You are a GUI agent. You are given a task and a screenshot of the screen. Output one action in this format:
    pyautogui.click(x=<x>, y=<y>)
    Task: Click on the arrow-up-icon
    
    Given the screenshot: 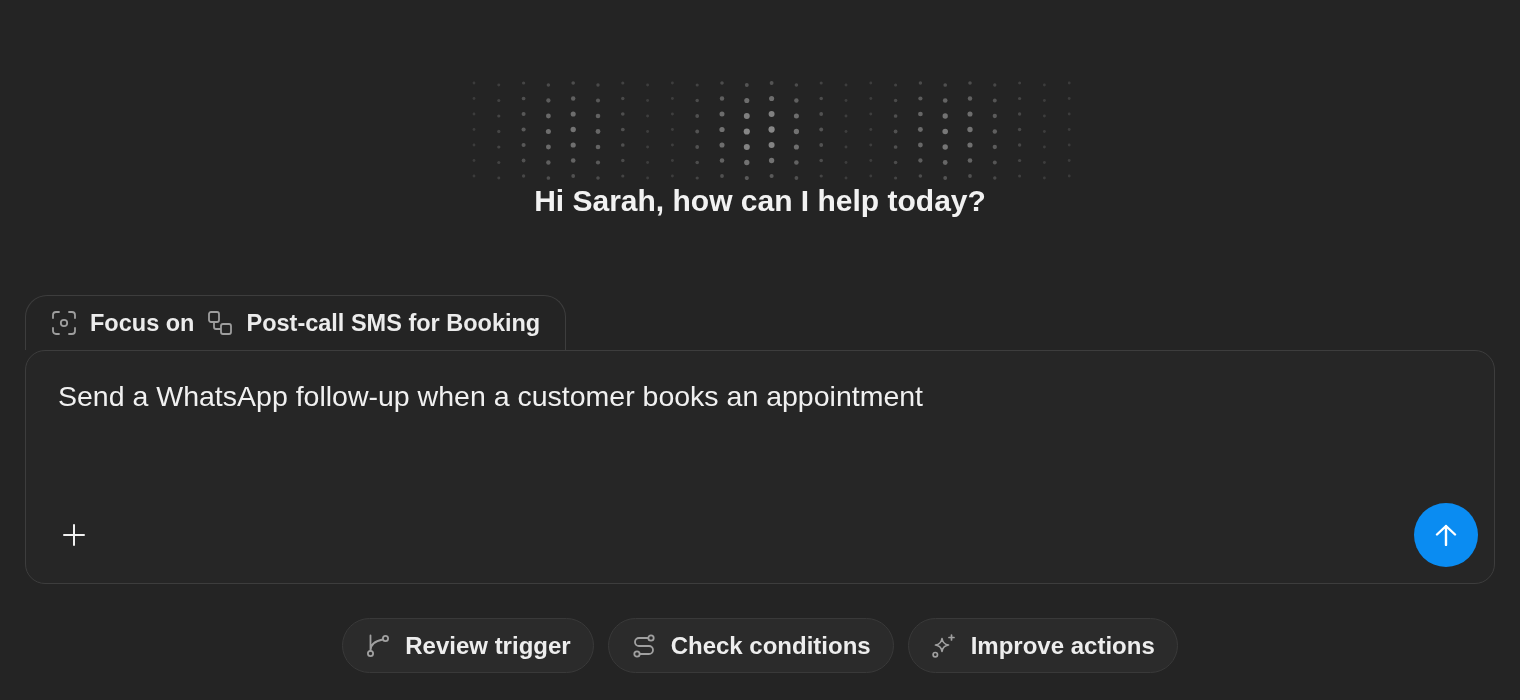 What is the action you would take?
    pyautogui.click(x=1446, y=535)
    